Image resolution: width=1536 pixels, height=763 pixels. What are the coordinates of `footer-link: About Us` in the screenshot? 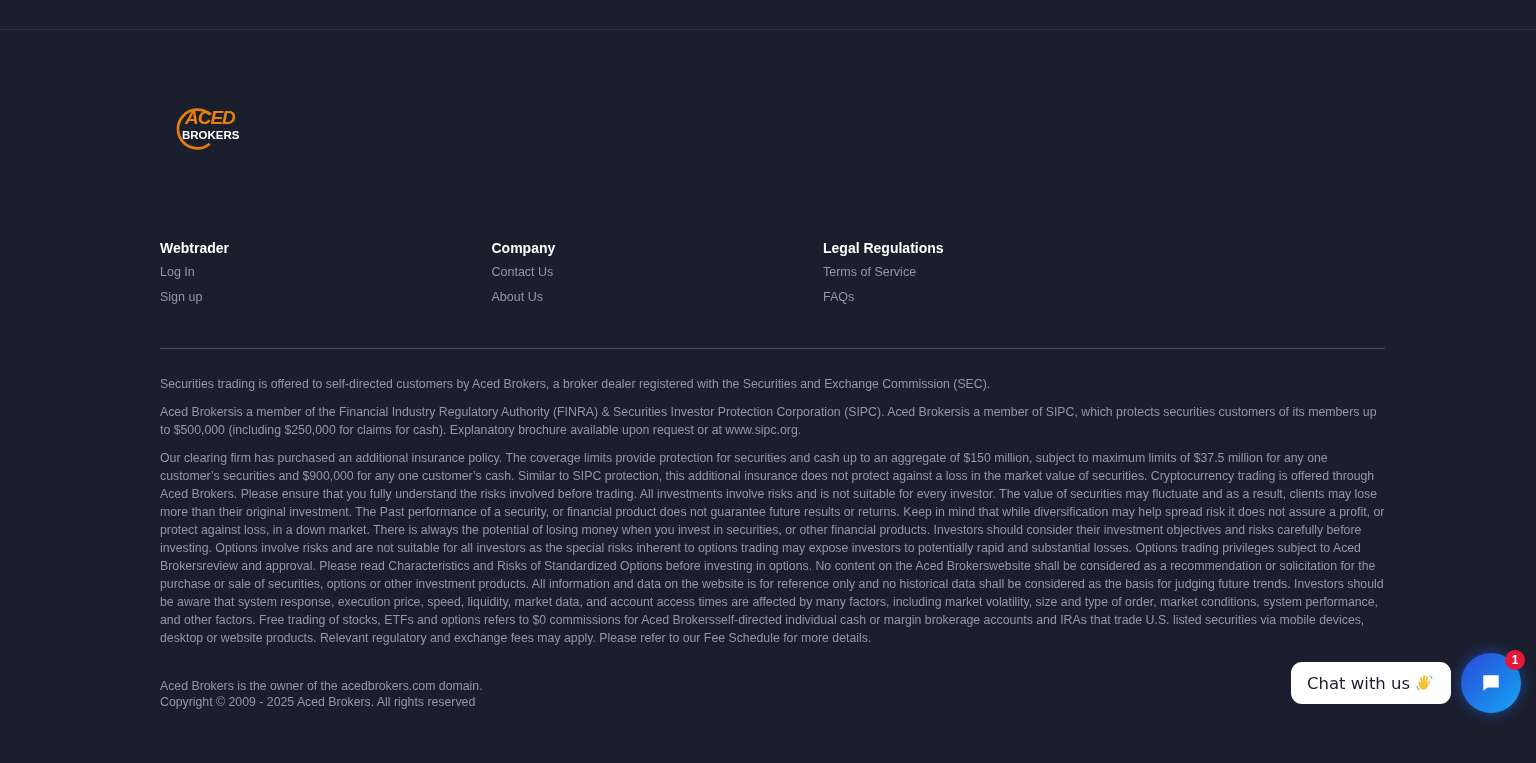 It's located at (517, 297).